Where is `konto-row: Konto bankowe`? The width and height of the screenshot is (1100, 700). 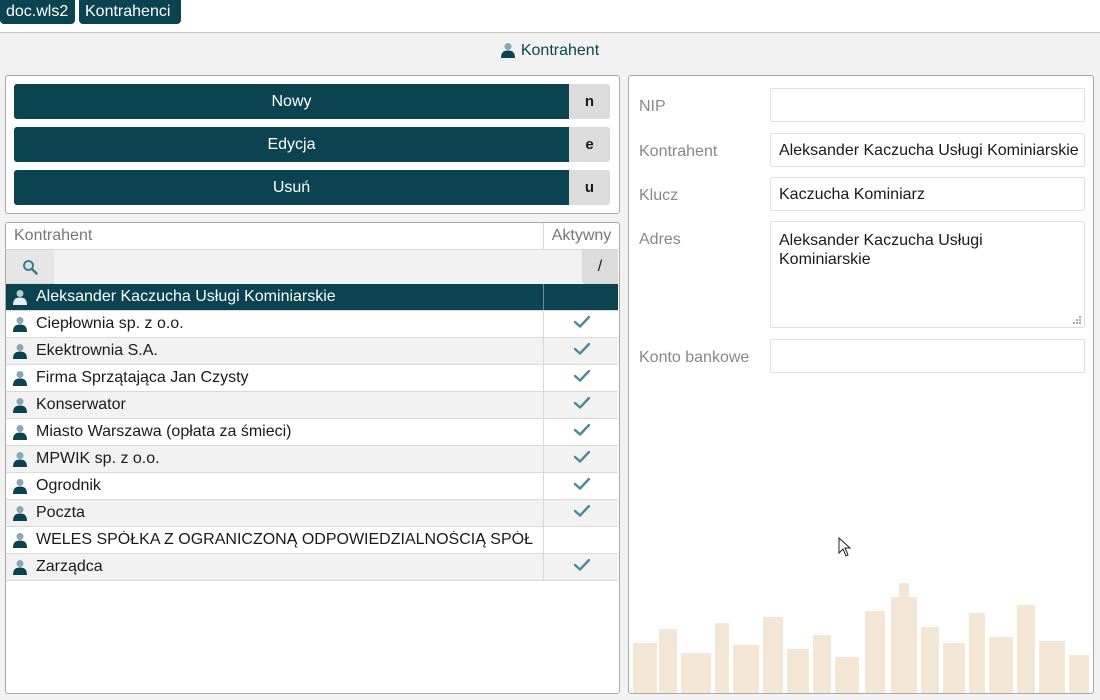
konto-row: Konto bankowe is located at coordinates (862, 356).